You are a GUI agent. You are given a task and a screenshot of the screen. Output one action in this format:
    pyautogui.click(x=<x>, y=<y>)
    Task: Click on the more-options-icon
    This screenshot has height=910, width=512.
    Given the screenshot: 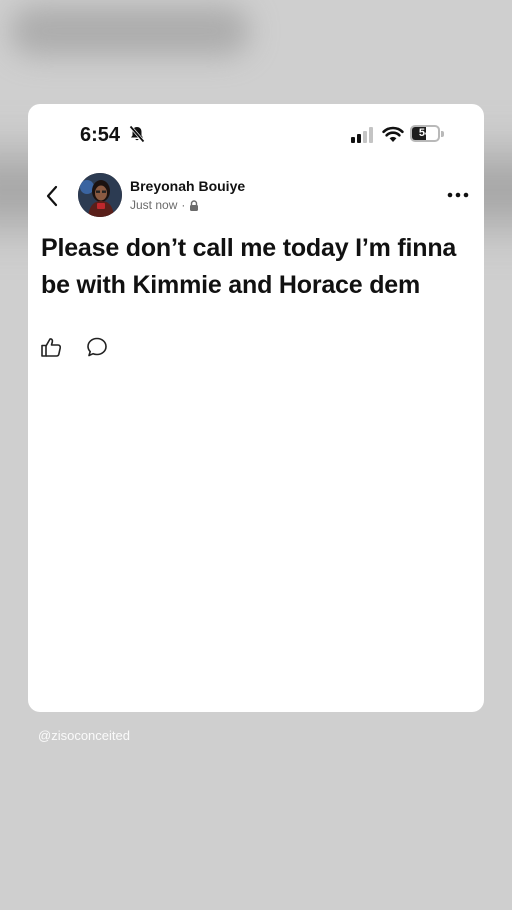 What is the action you would take?
    pyautogui.click(x=458, y=195)
    